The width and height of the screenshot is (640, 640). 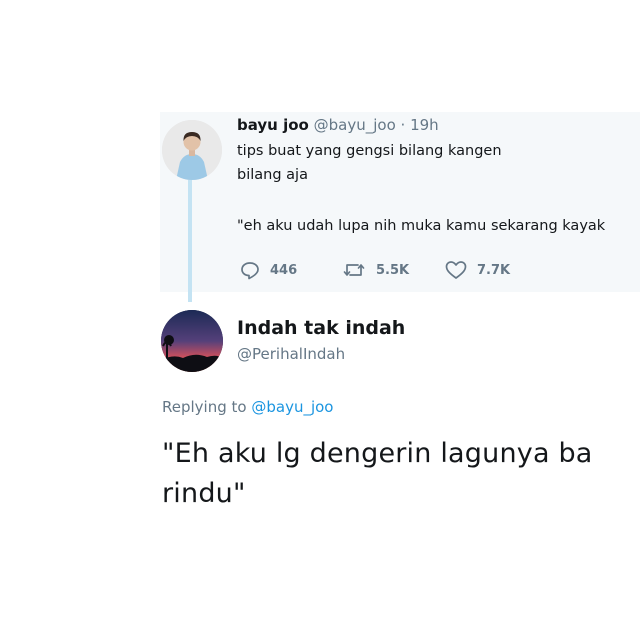 I want to click on retweet-button: 5.5K, so click(x=375, y=270).